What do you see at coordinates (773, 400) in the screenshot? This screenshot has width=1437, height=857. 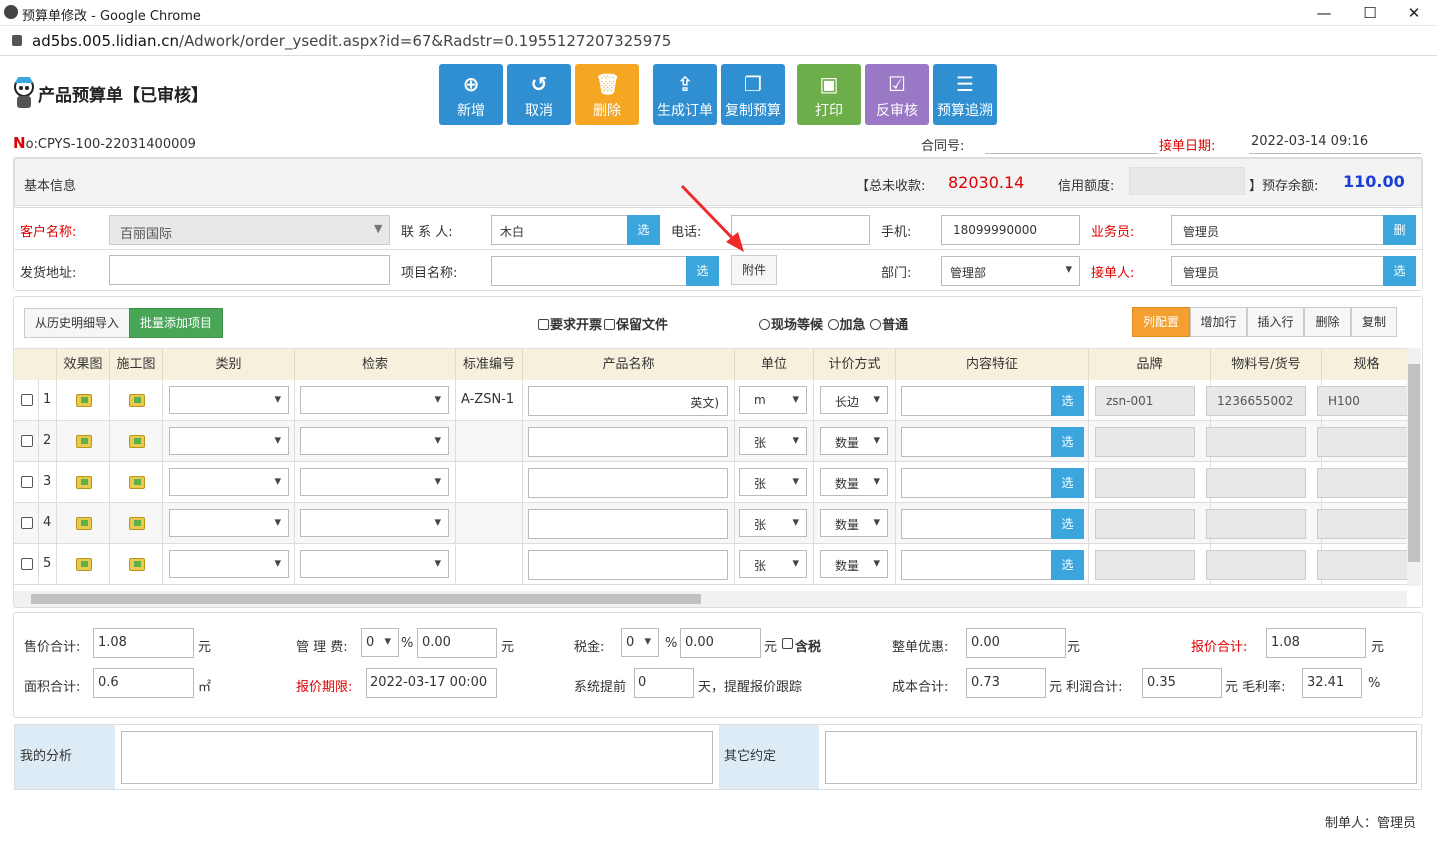 I see `unit-select: m` at bounding box center [773, 400].